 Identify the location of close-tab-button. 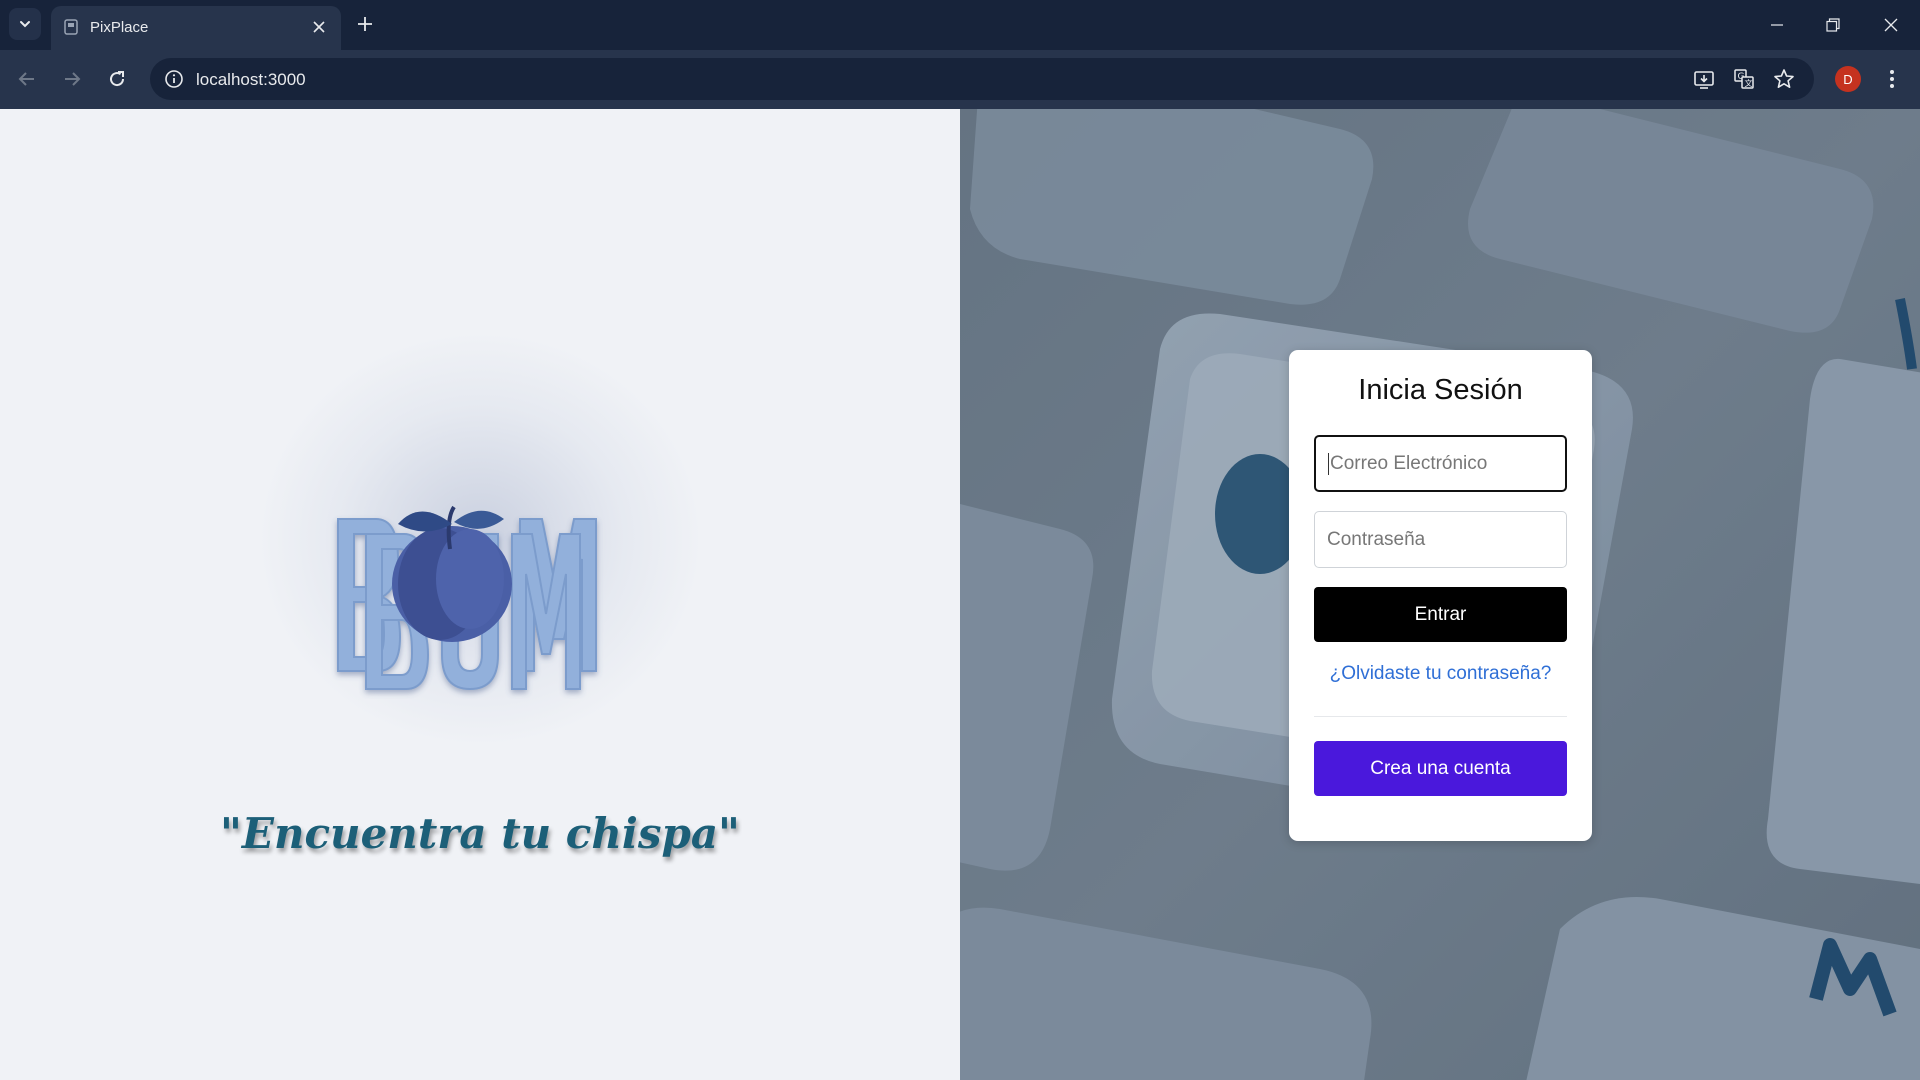
(319, 27).